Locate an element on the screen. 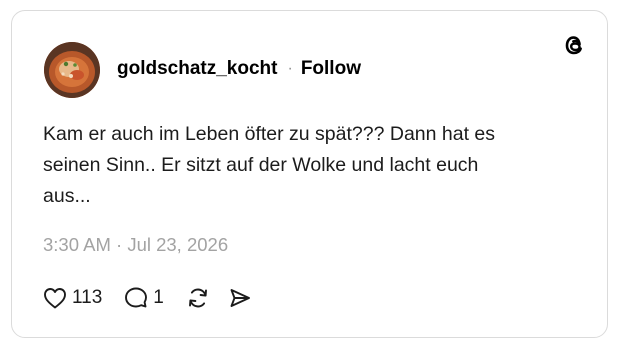 The height and width of the screenshot is (349, 620). follow-button: Follow is located at coordinates (331, 69).